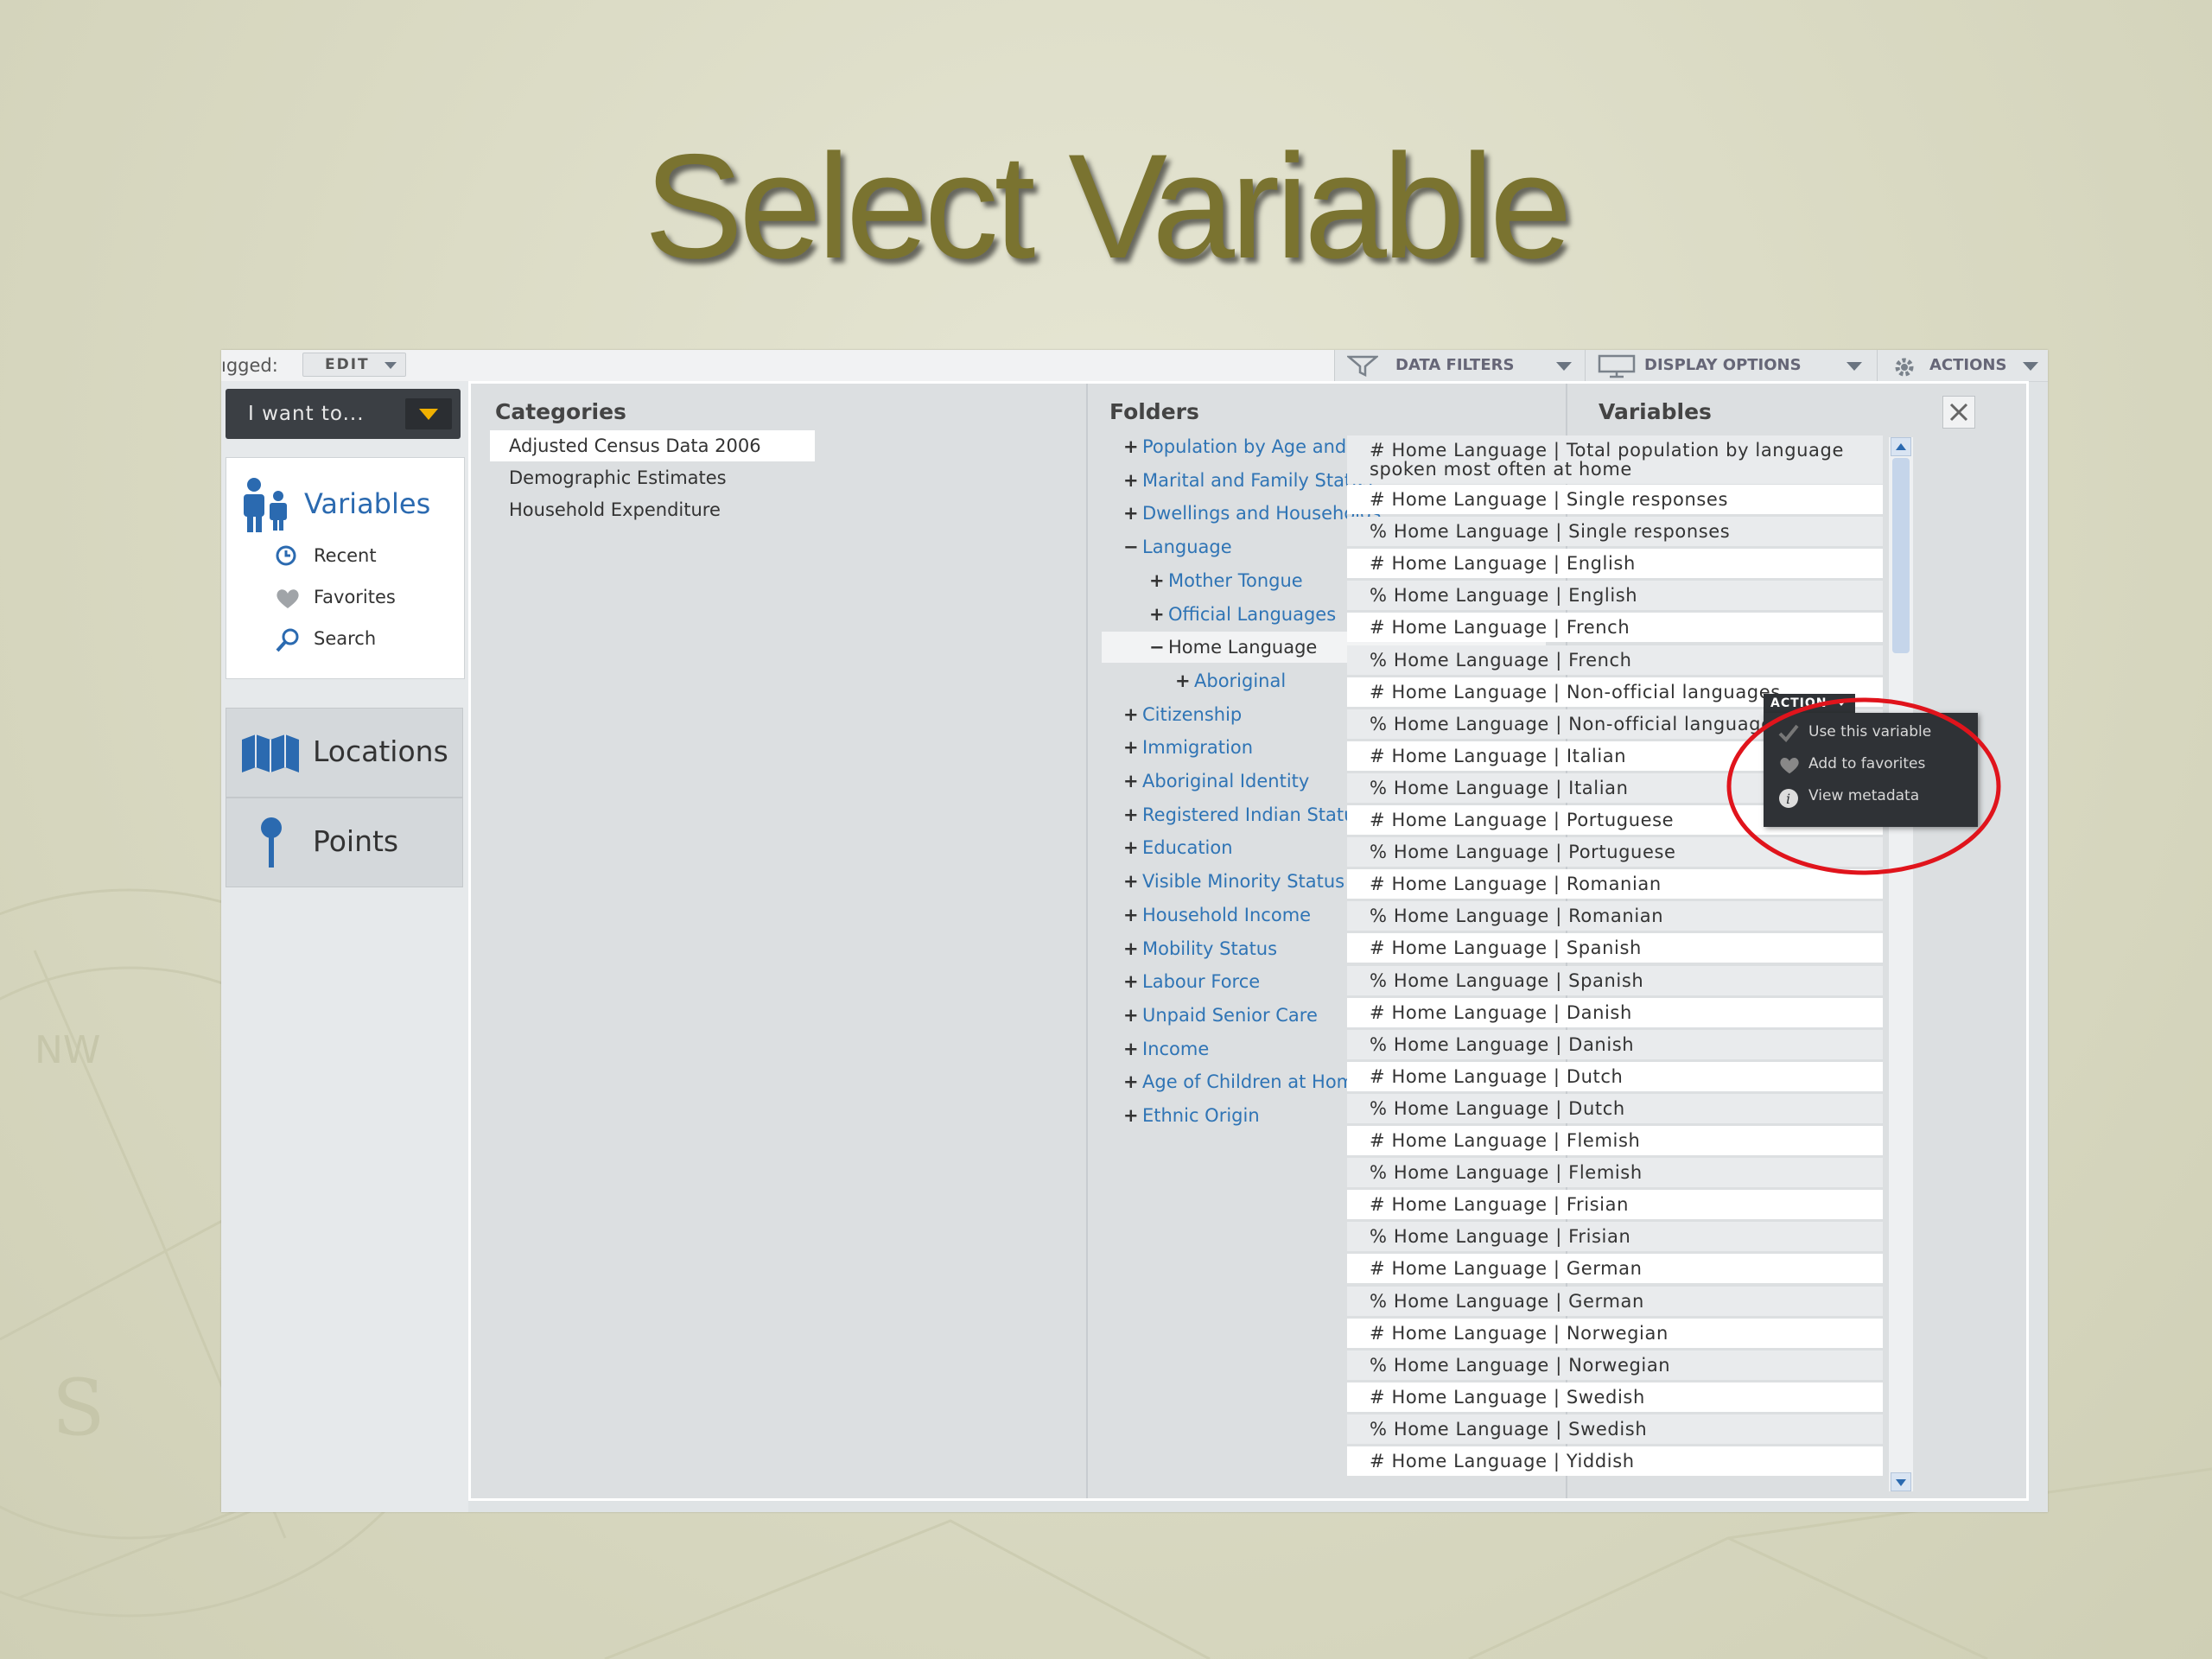 The height and width of the screenshot is (1659, 2212). What do you see at coordinates (1615, 1205) in the screenshot?
I see `variable-row: # Home Language | Frisian` at bounding box center [1615, 1205].